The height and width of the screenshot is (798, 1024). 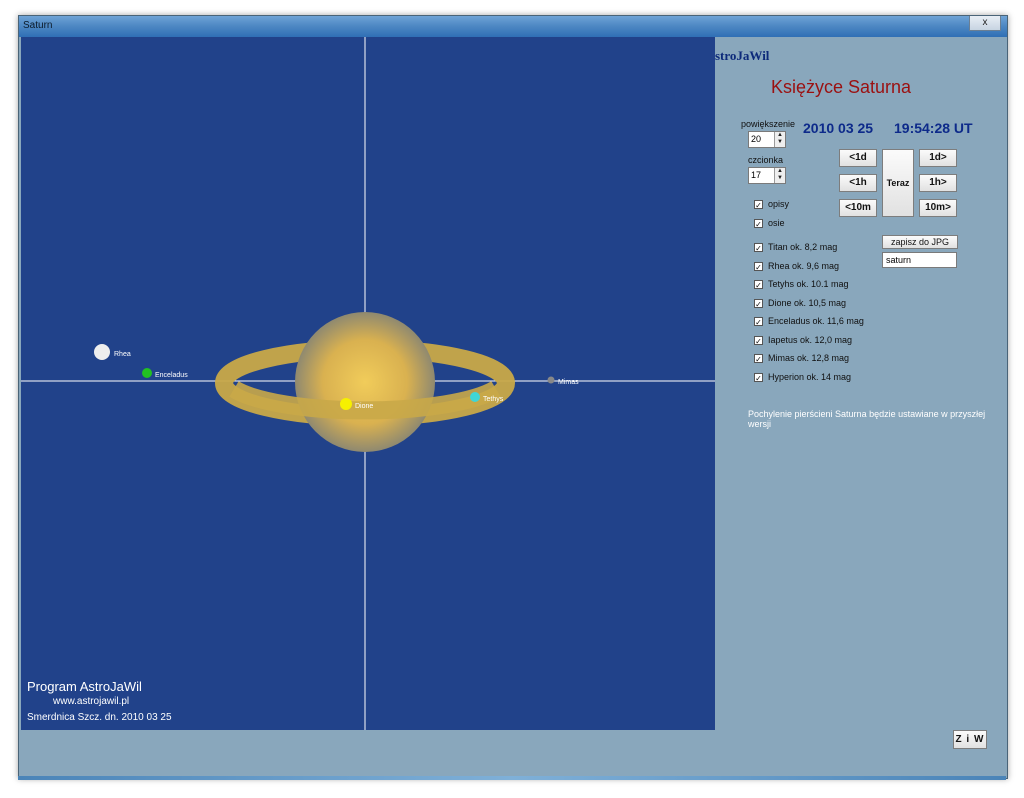 I want to click on brand-label: stroJaWil, so click(x=742, y=55).